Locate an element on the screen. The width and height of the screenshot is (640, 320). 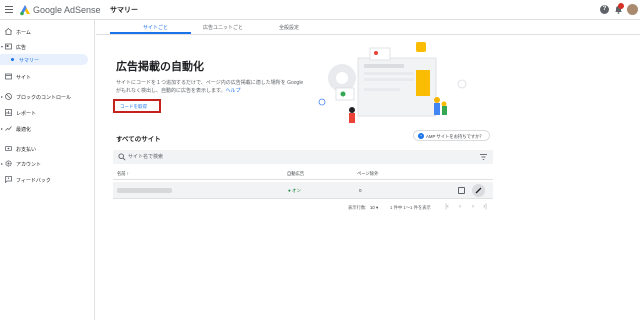
help-icon: ? is located at coordinates (604, 9).